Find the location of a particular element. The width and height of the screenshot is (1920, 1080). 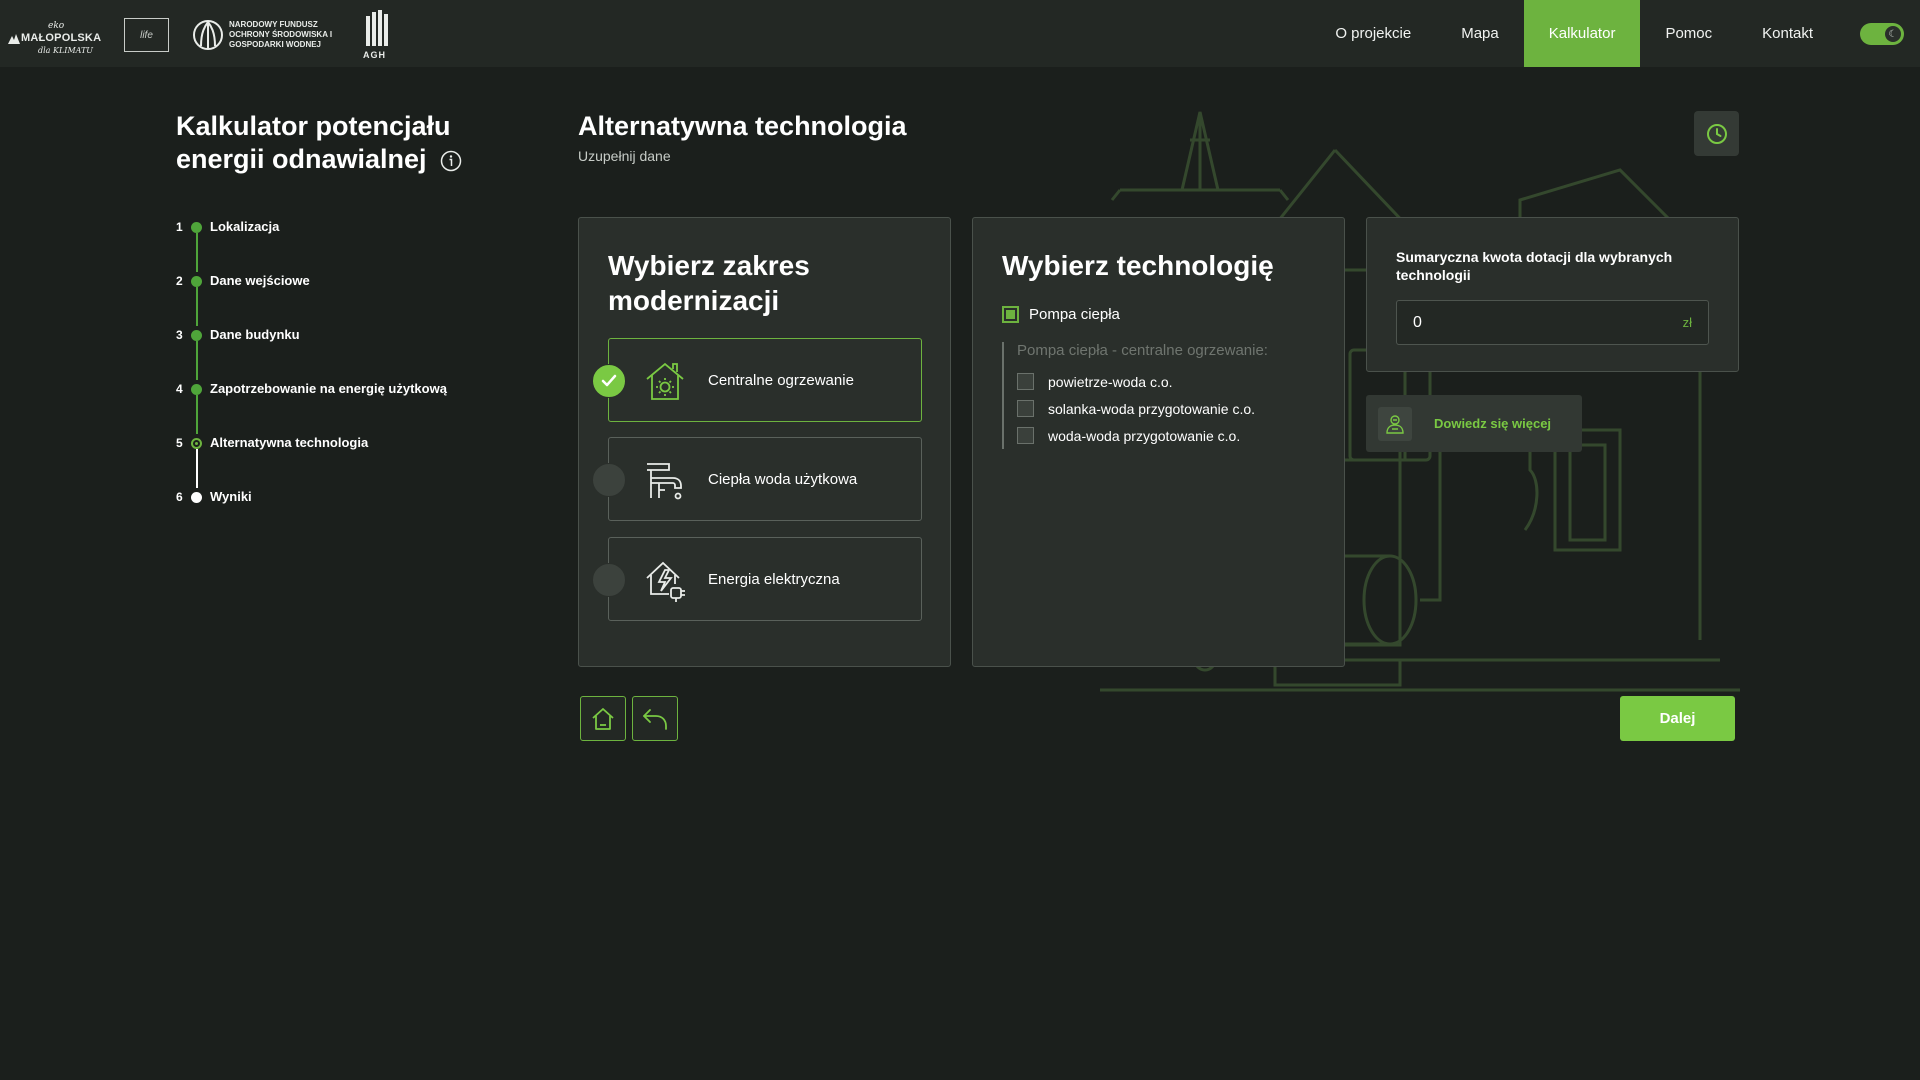

step-label: Lokalizacja is located at coordinates (245, 226).